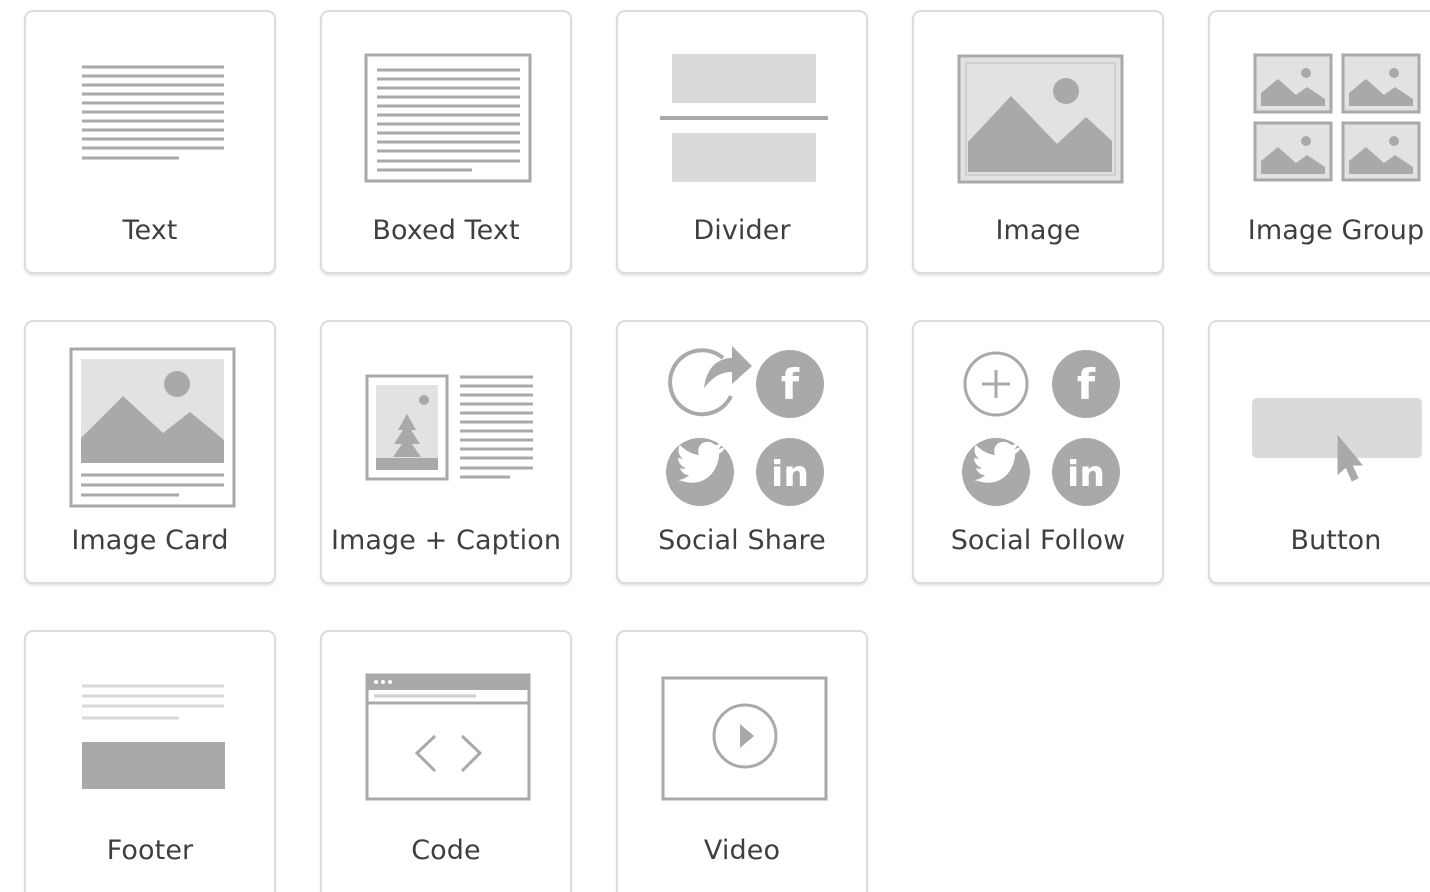  Describe the element at coordinates (150, 850) in the screenshot. I see `block-label: Footer` at that location.